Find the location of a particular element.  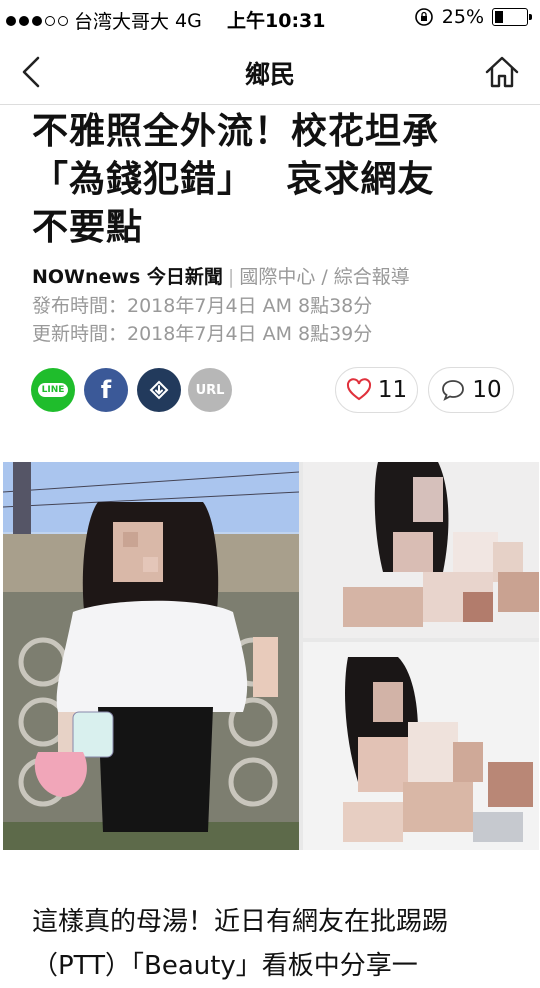

body-line: 這樣真的母湯！近日有網友在批踢踢 is located at coordinates (240, 922).